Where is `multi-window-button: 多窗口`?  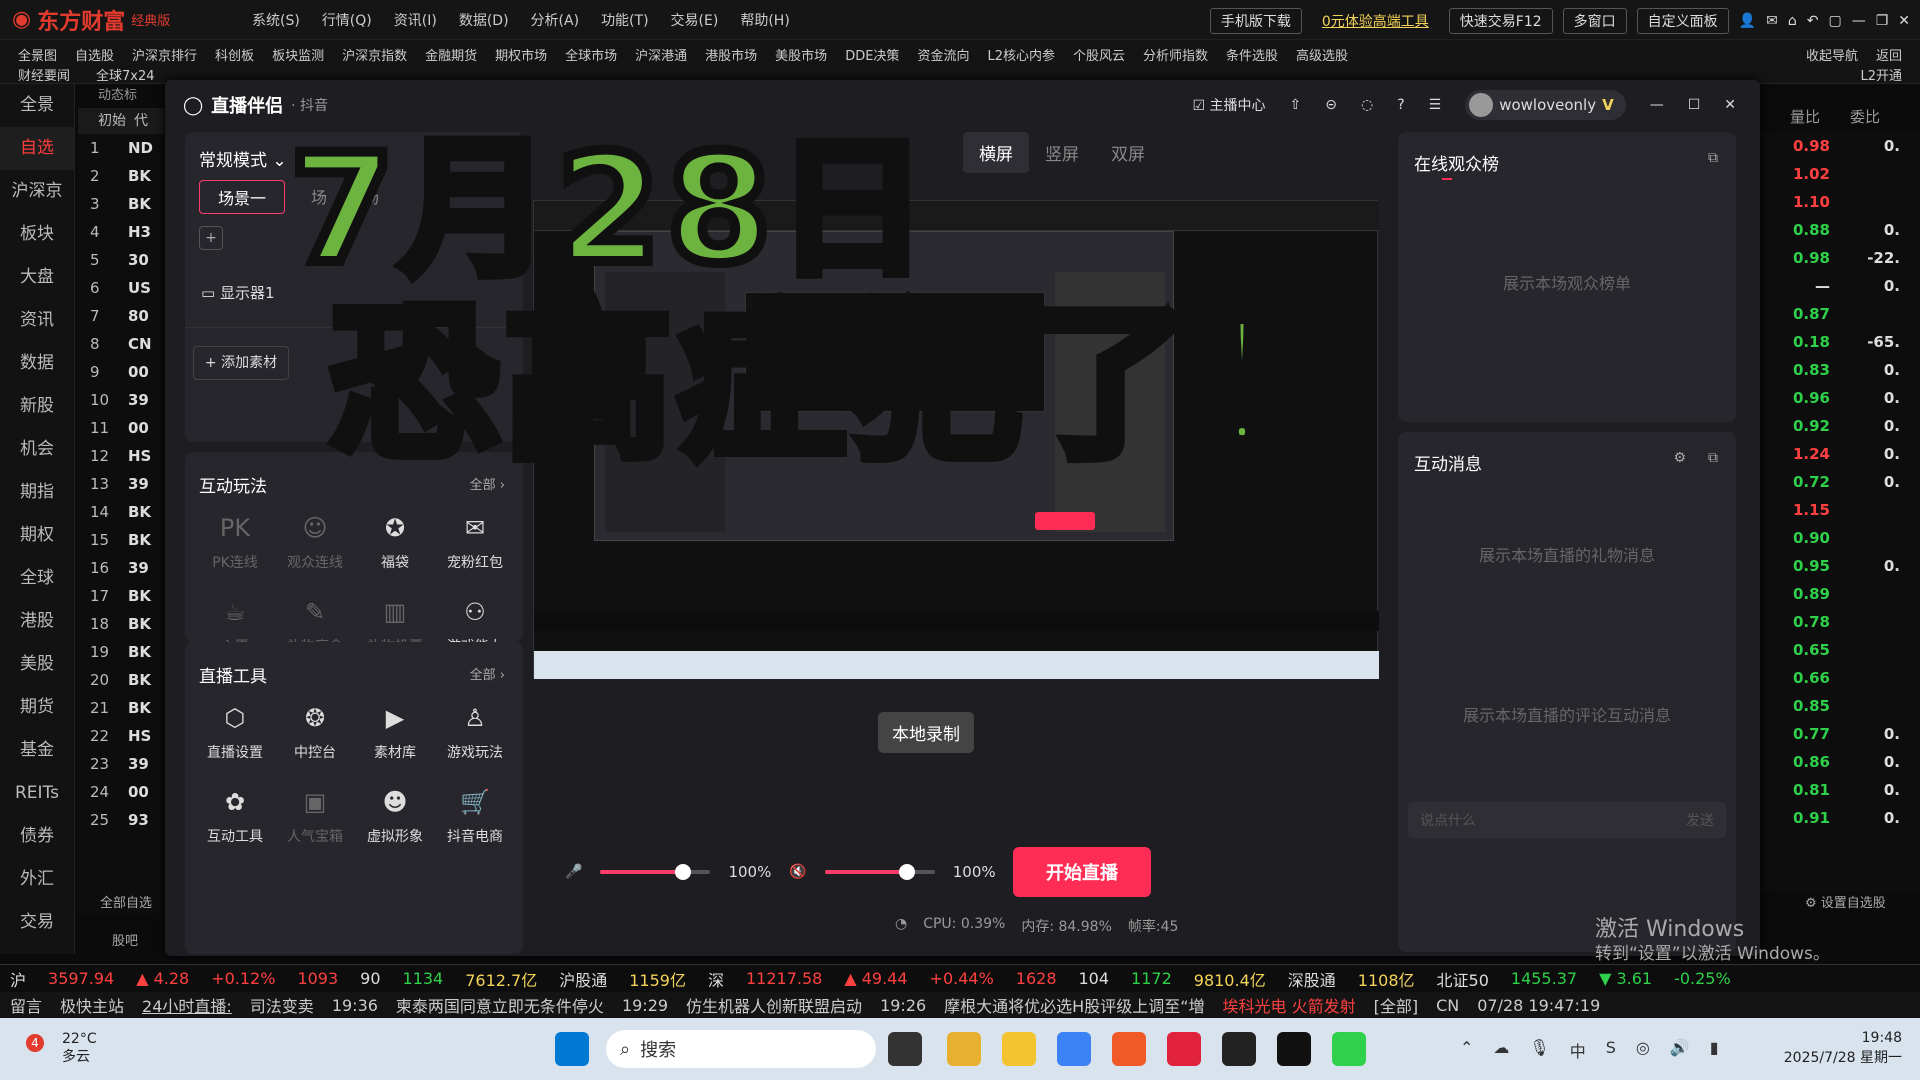 multi-window-button: 多窗口 is located at coordinates (1594, 21).